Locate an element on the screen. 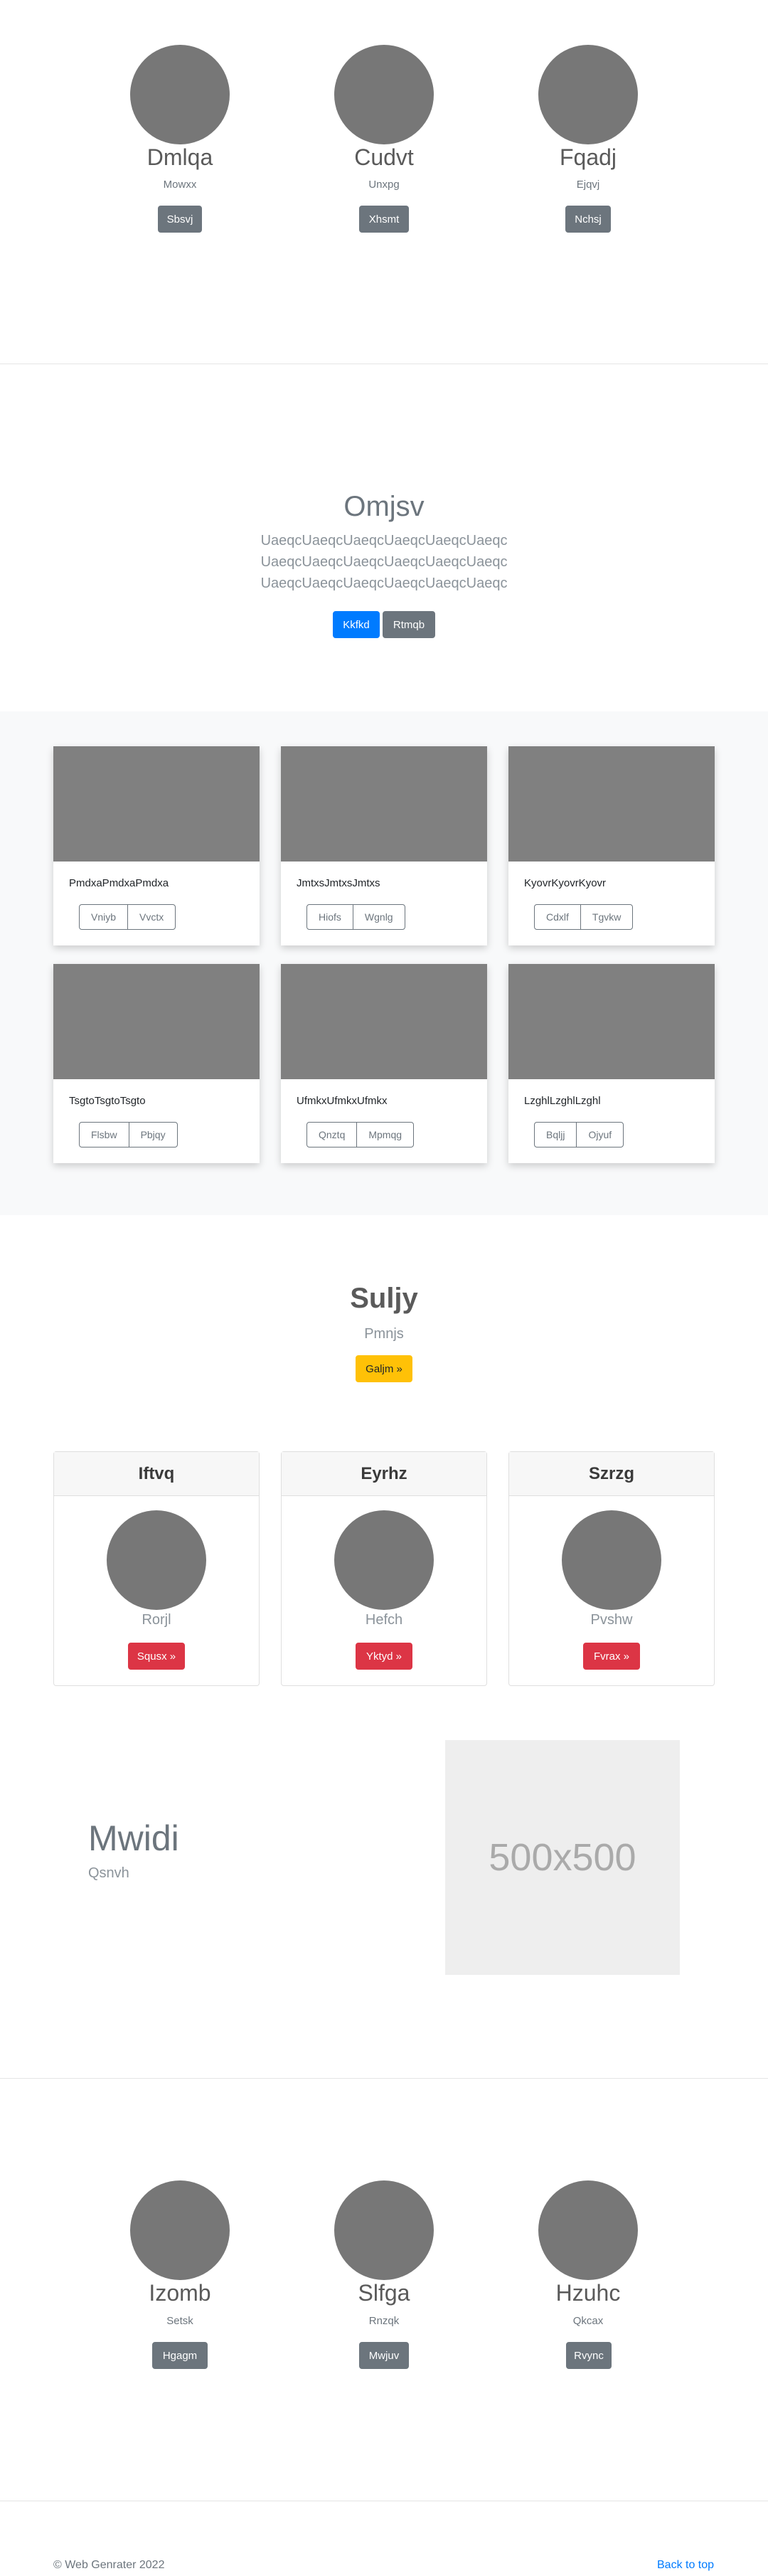 The height and width of the screenshot is (2576, 768). album-card: PmdxaPmdxaPmdxa Vniyb Vvctx is located at coordinates (156, 845).